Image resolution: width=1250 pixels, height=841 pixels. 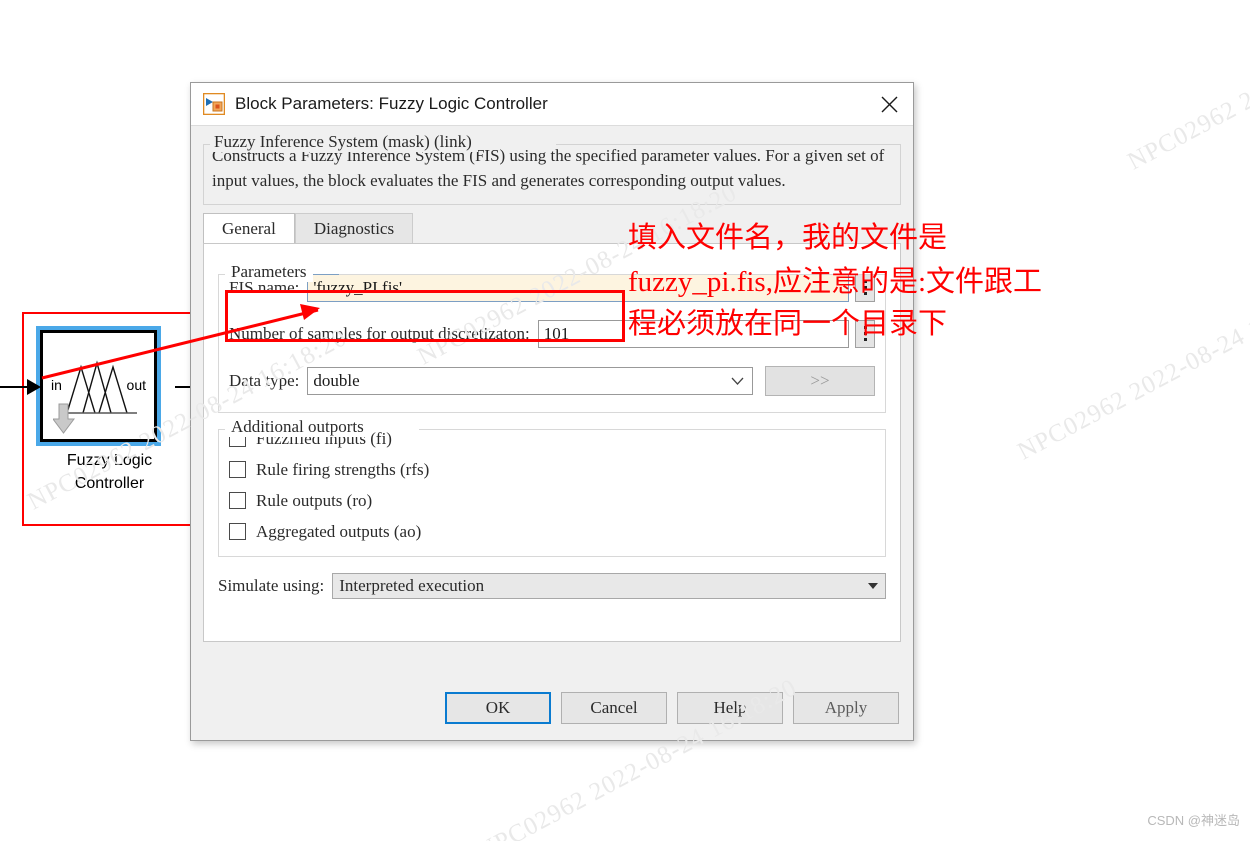 What do you see at coordinates (873, 585) in the screenshot?
I see `caret-down-icon` at bounding box center [873, 585].